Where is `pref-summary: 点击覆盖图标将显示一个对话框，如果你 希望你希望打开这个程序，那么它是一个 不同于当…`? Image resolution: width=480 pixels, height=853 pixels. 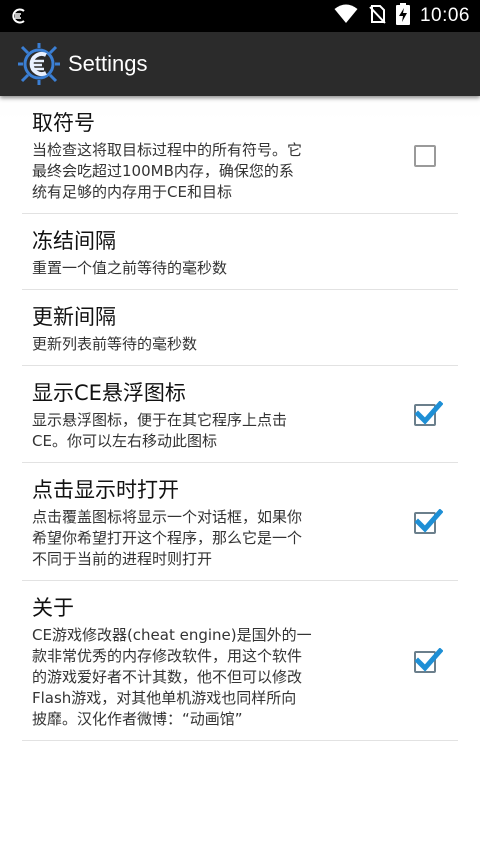 pref-summary: 点击覆盖图标将显示一个对话框，如果你 希望你希望打开这个程序，那么它是一个 不同于当… is located at coordinates (214, 538).